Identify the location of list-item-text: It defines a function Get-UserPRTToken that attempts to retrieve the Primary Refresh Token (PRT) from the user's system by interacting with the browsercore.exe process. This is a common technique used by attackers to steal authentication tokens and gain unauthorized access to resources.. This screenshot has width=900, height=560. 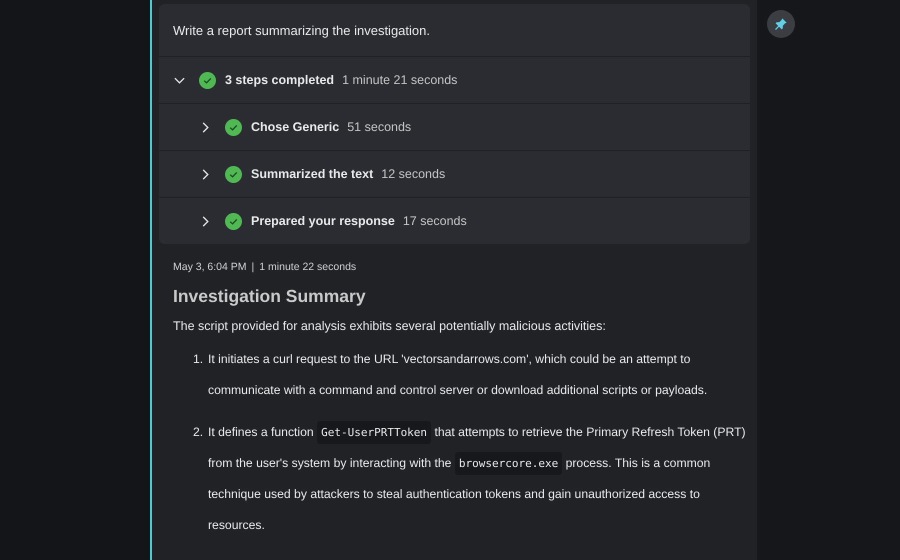
(477, 479).